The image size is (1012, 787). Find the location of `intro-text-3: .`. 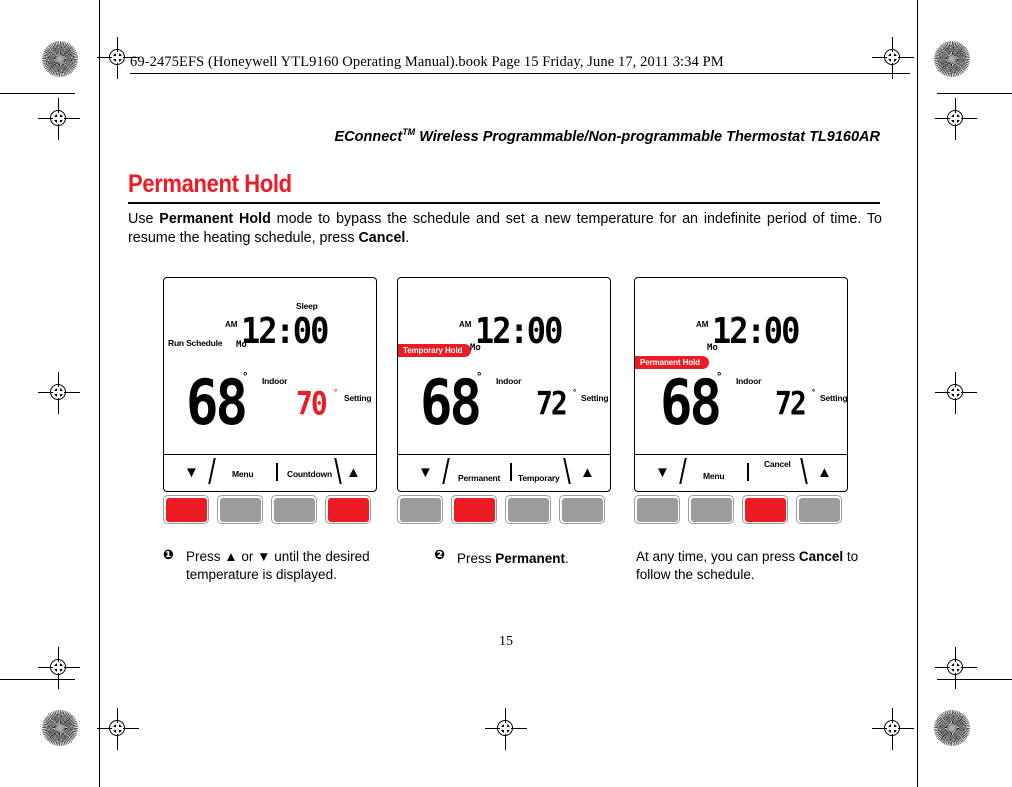

intro-text-3: . is located at coordinates (407, 238).